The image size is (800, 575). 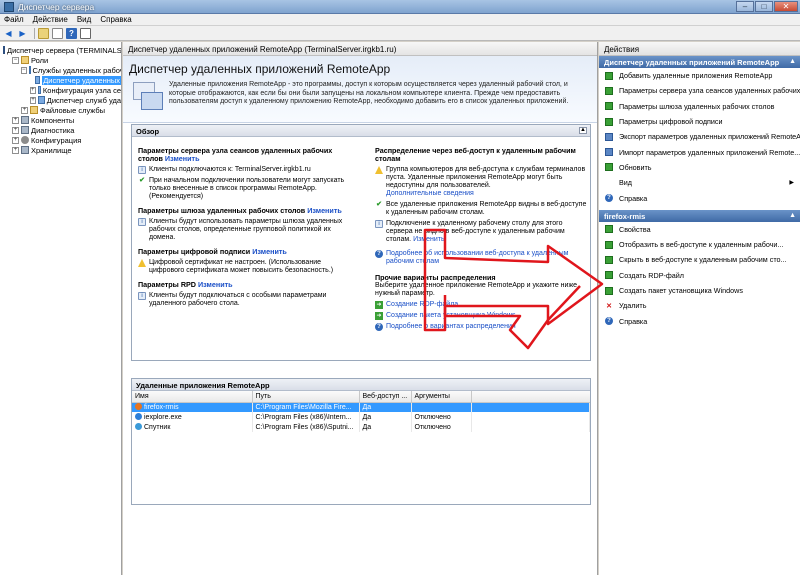 I want to click on action-item: ✕ Удалить, so click(x=699, y=305).